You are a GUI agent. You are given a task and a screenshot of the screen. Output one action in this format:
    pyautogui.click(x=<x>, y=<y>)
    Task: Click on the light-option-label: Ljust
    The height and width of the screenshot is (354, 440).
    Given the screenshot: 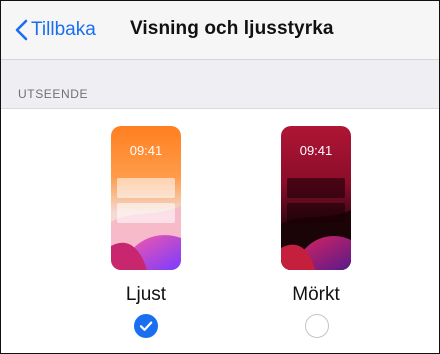 What is the action you would take?
    pyautogui.click(x=146, y=295)
    